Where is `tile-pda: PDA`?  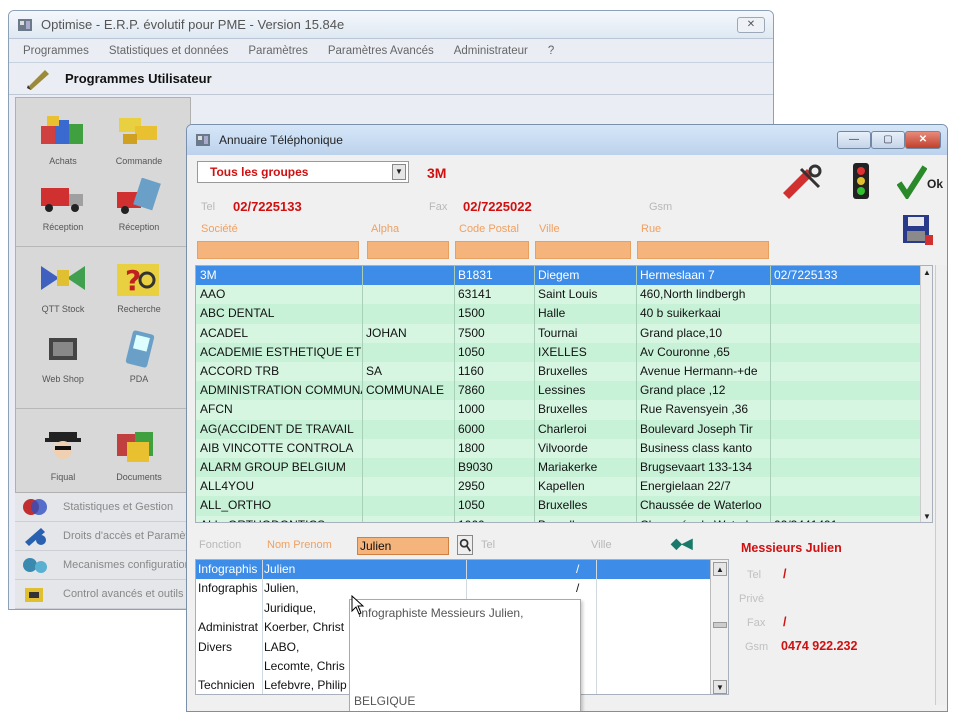 tile-pda: PDA is located at coordinates (139, 357).